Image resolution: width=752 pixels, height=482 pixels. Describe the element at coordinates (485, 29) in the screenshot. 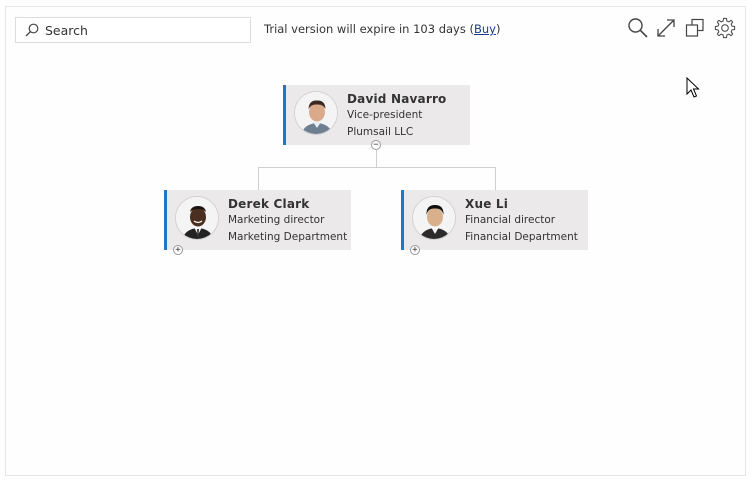

I see `buy-link: Buy` at that location.